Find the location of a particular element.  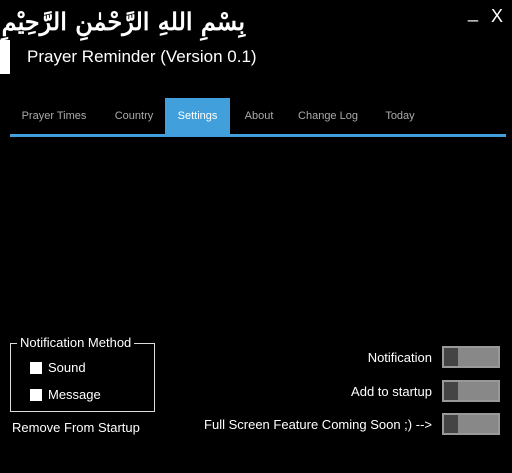

bismillah-text: بِسْمِ اللهِ الرَّحْمٰنِ الرَّحِيْمِ is located at coordinates (123, 21).